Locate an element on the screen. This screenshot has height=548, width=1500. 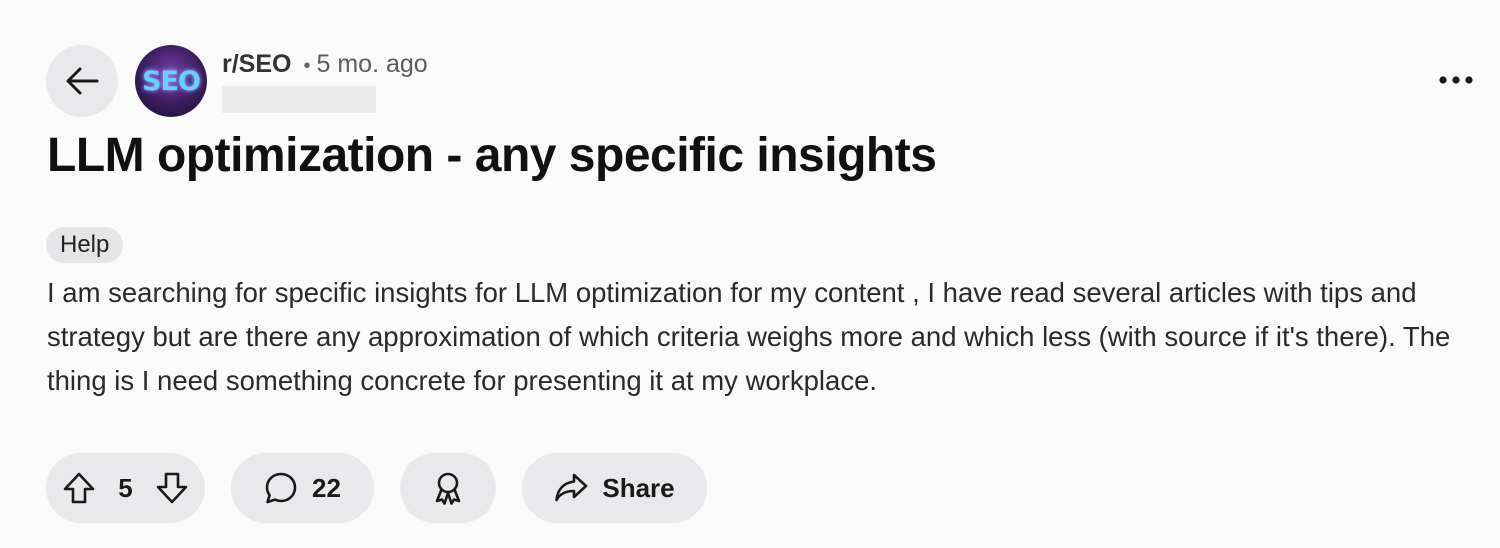
author-redacted is located at coordinates (299, 99).